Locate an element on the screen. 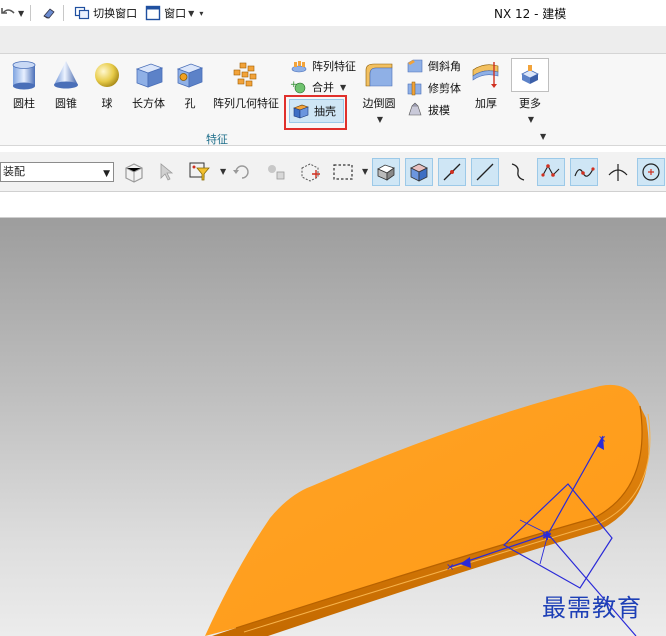 The height and width of the screenshot is (636, 666). more-icon is located at coordinates (530, 74).